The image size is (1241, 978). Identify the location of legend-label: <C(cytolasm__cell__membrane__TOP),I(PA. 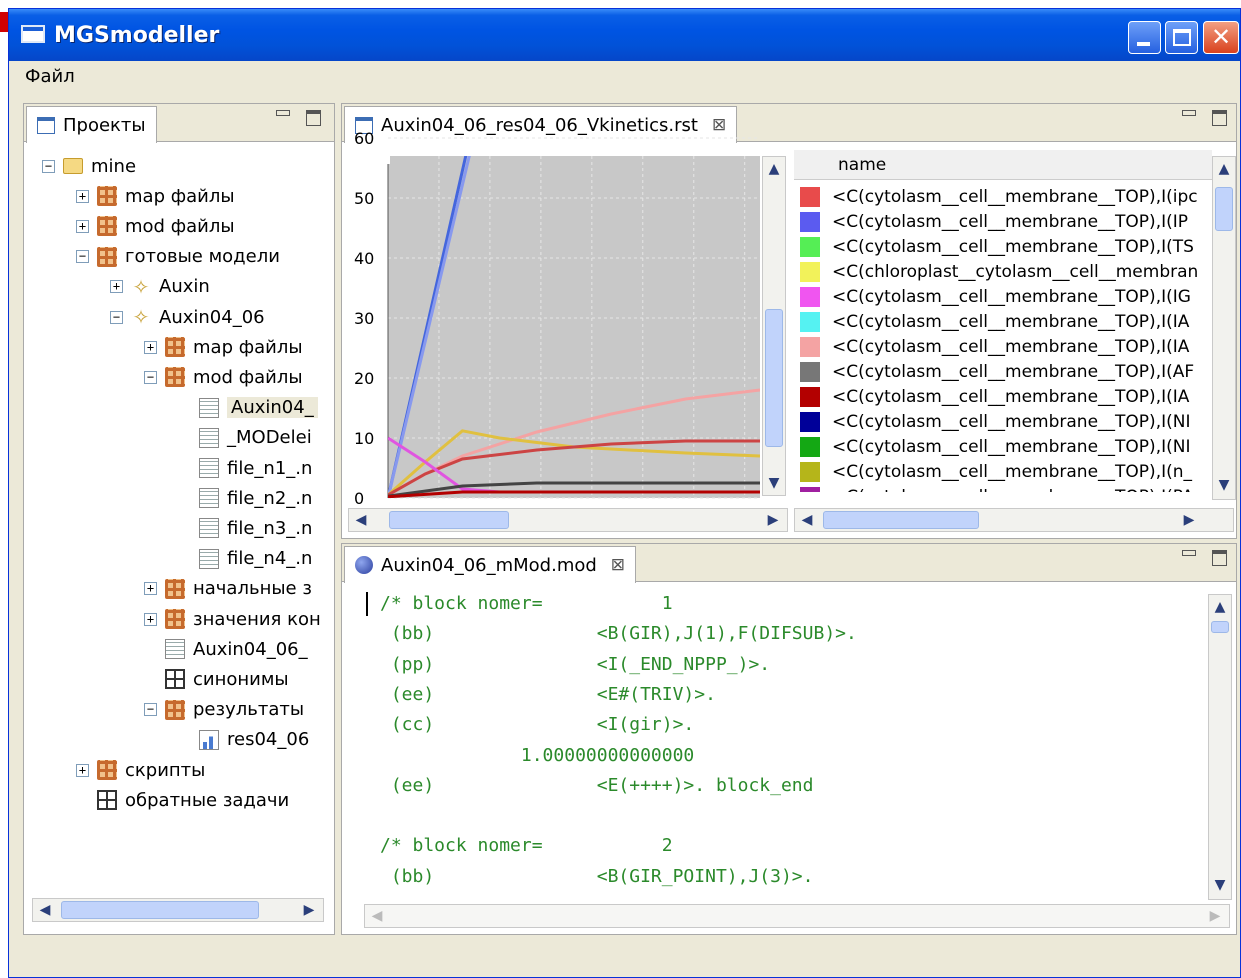
(1013, 490).